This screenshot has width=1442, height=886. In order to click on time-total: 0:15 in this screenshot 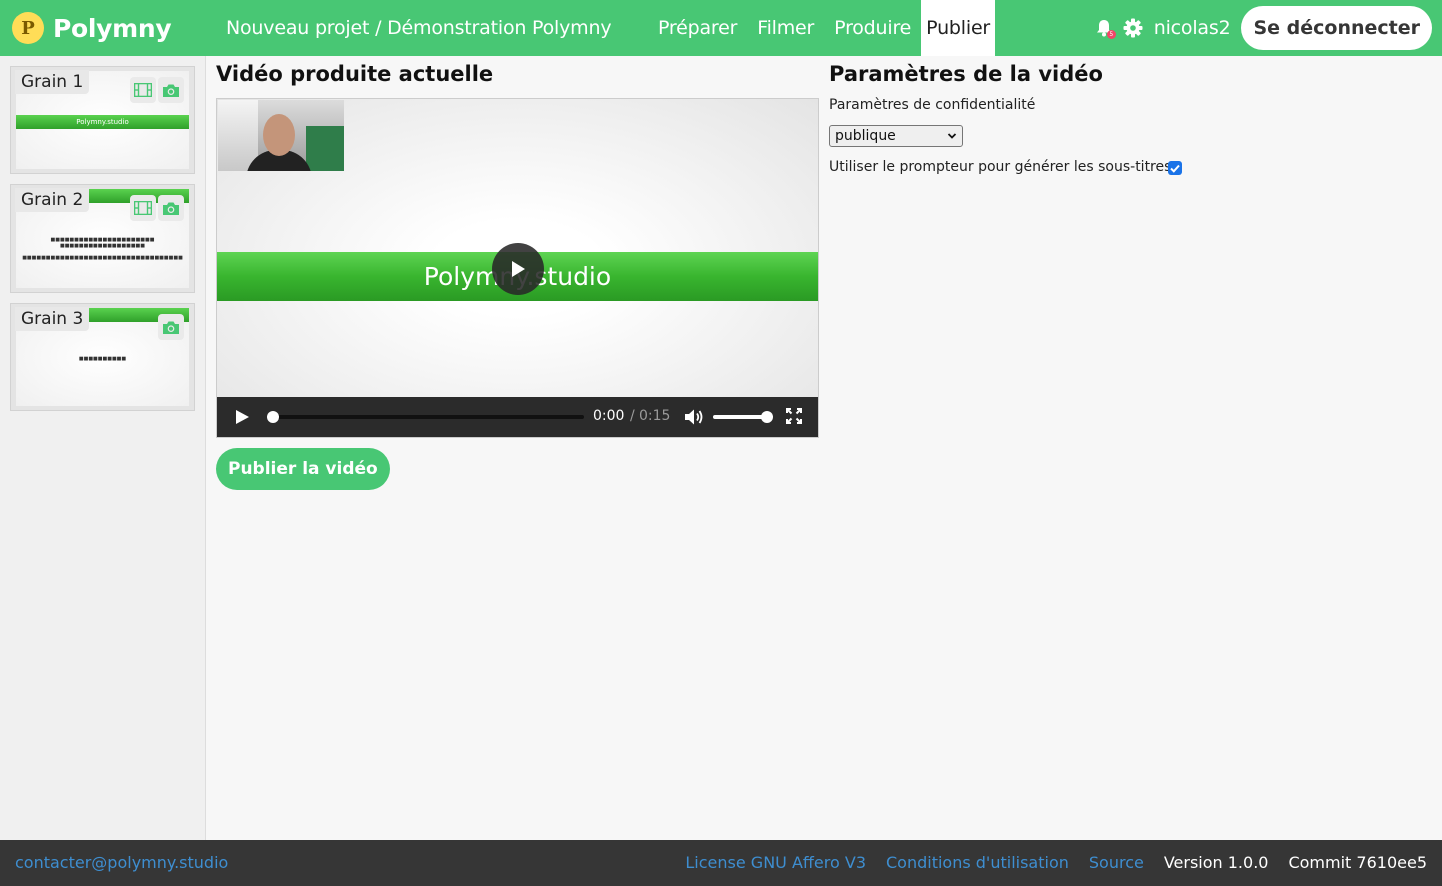, I will do `click(655, 416)`.